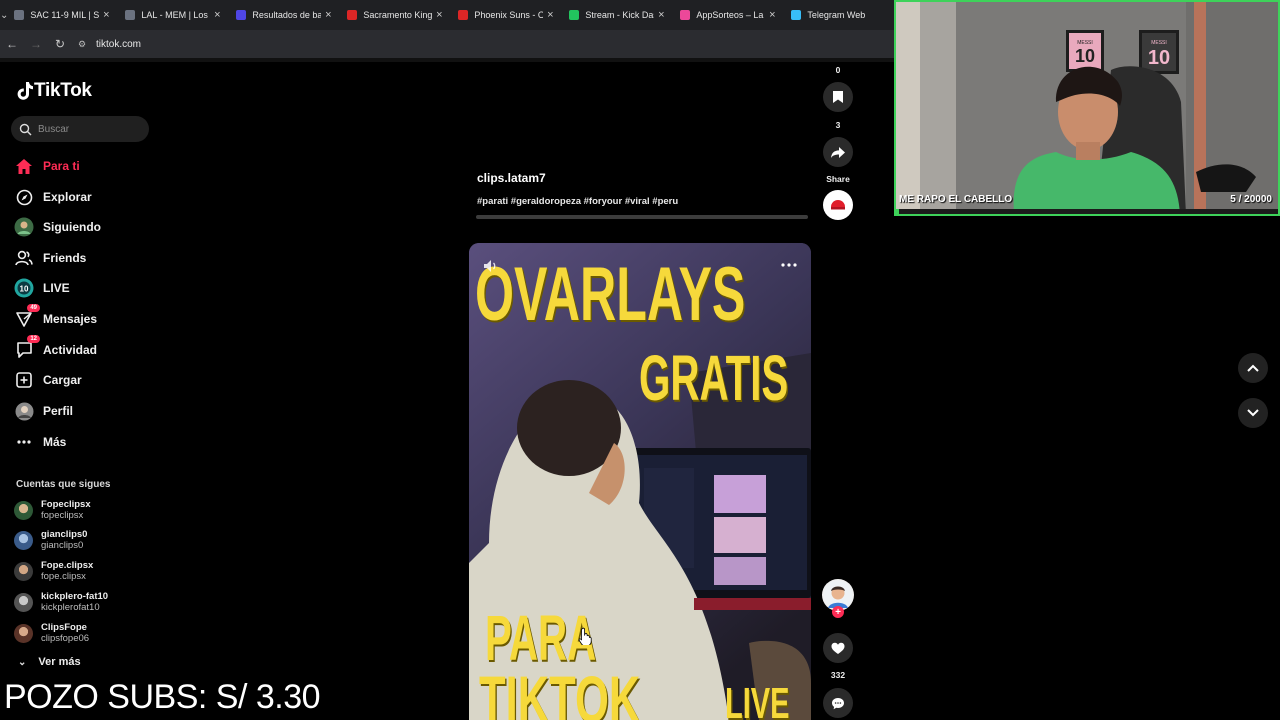  Describe the element at coordinates (62, 380) in the screenshot. I see `nav-label: Cargar` at that location.